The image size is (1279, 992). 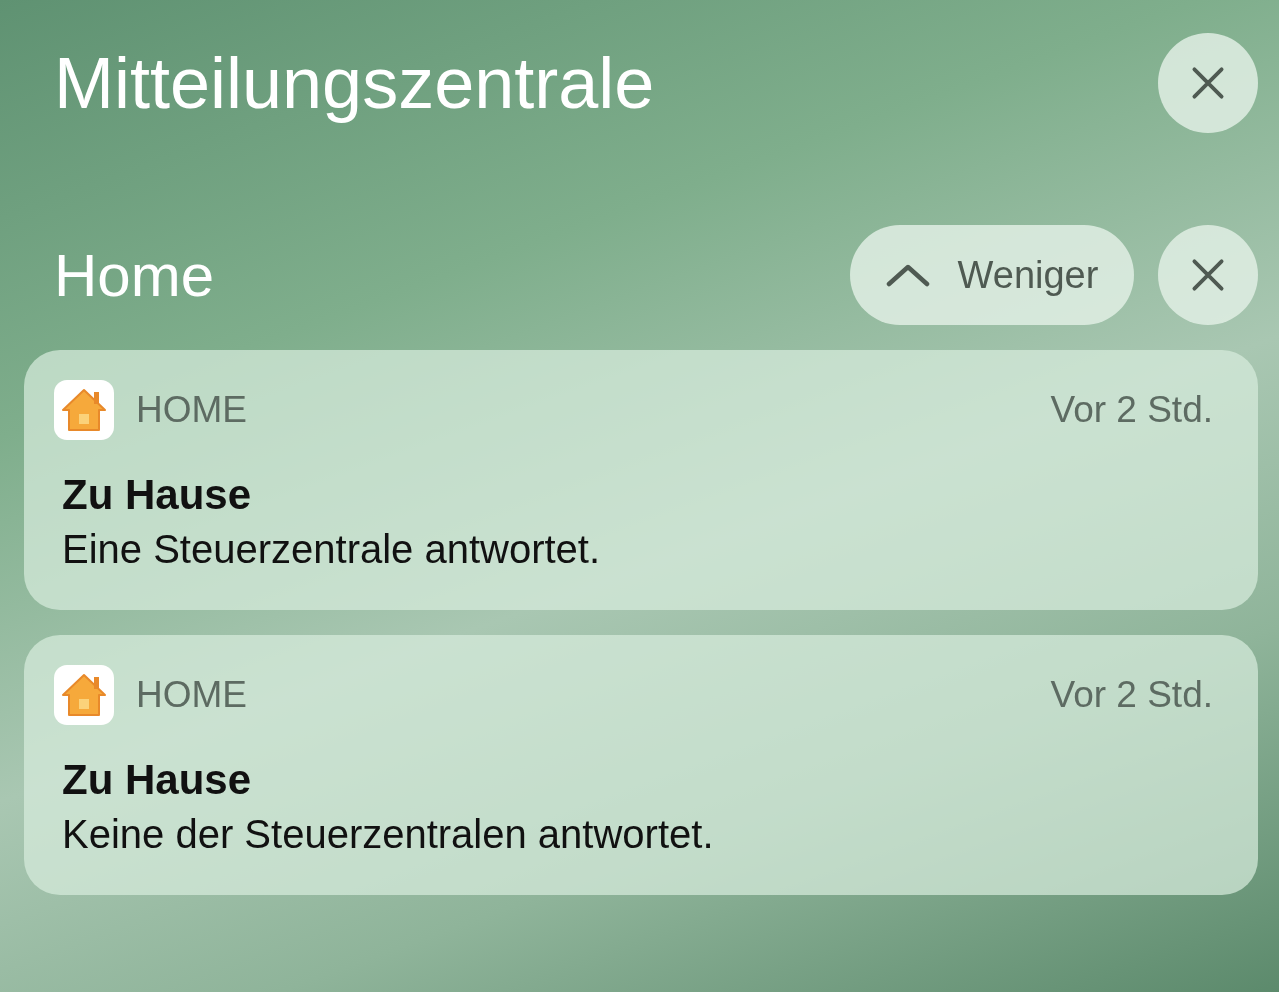 What do you see at coordinates (135, 275) in the screenshot?
I see `group-title: Home` at bounding box center [135, 275].